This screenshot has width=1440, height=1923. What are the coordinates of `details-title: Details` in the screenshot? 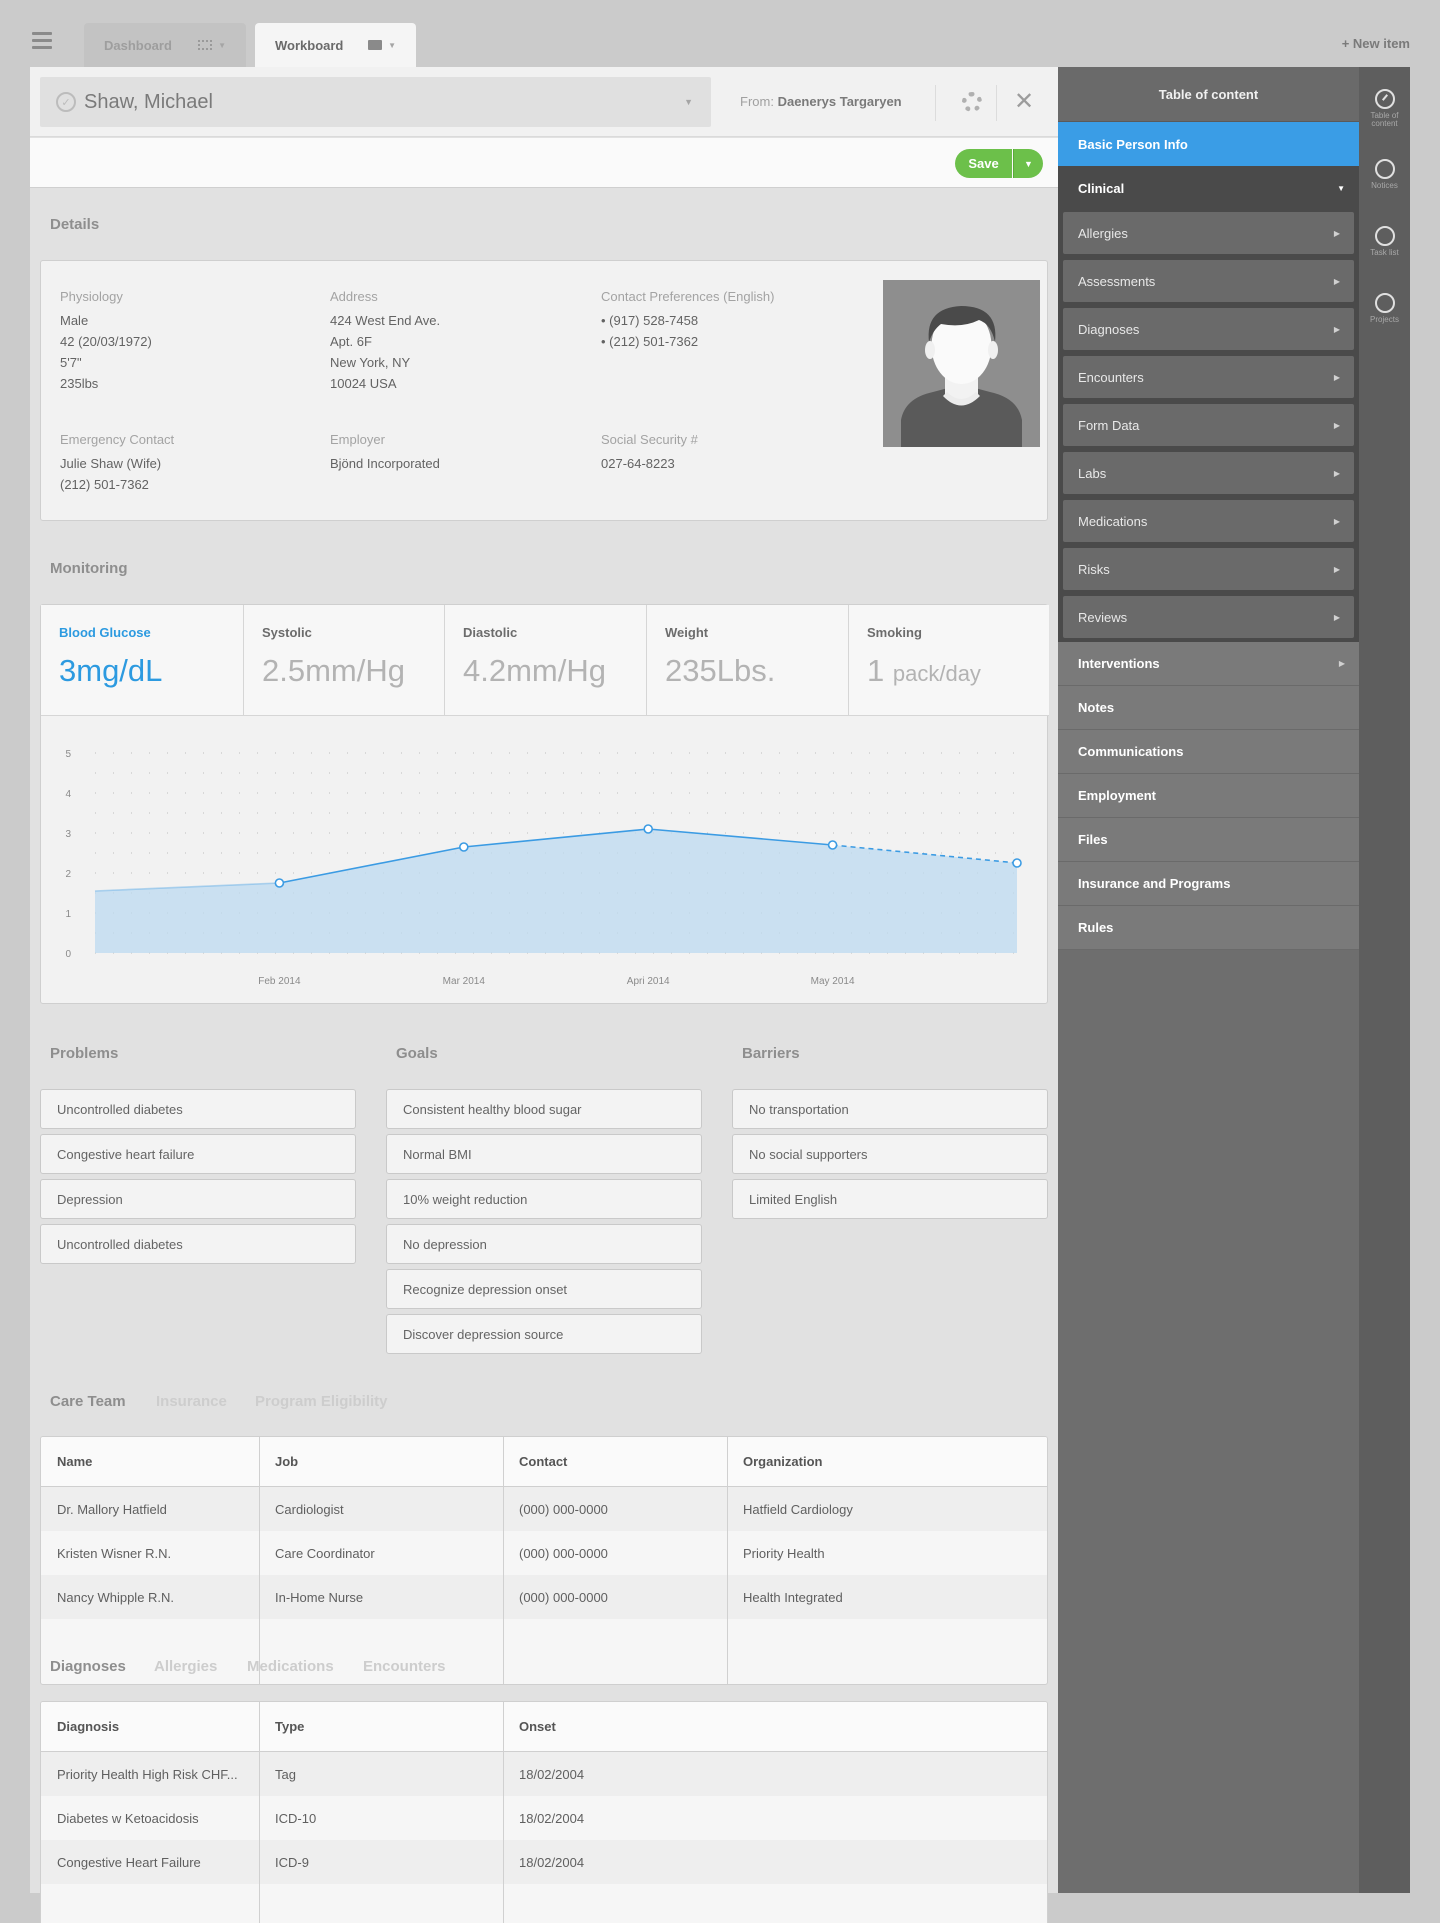 It's located at (75, 224).